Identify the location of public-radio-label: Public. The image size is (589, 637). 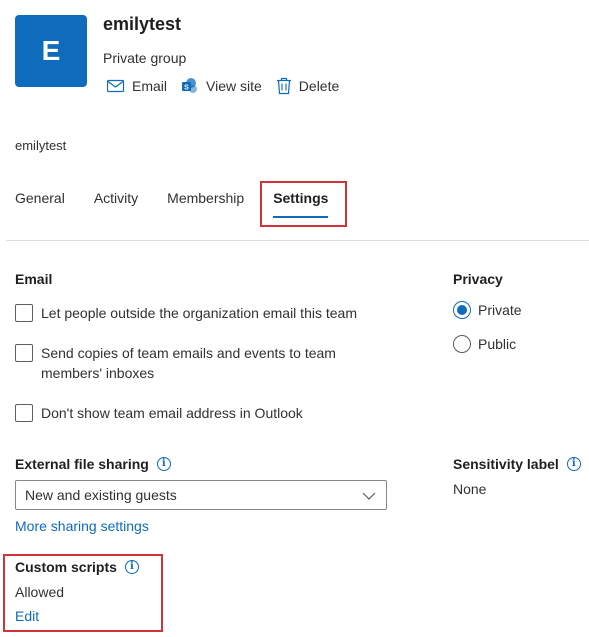
(497, 344).